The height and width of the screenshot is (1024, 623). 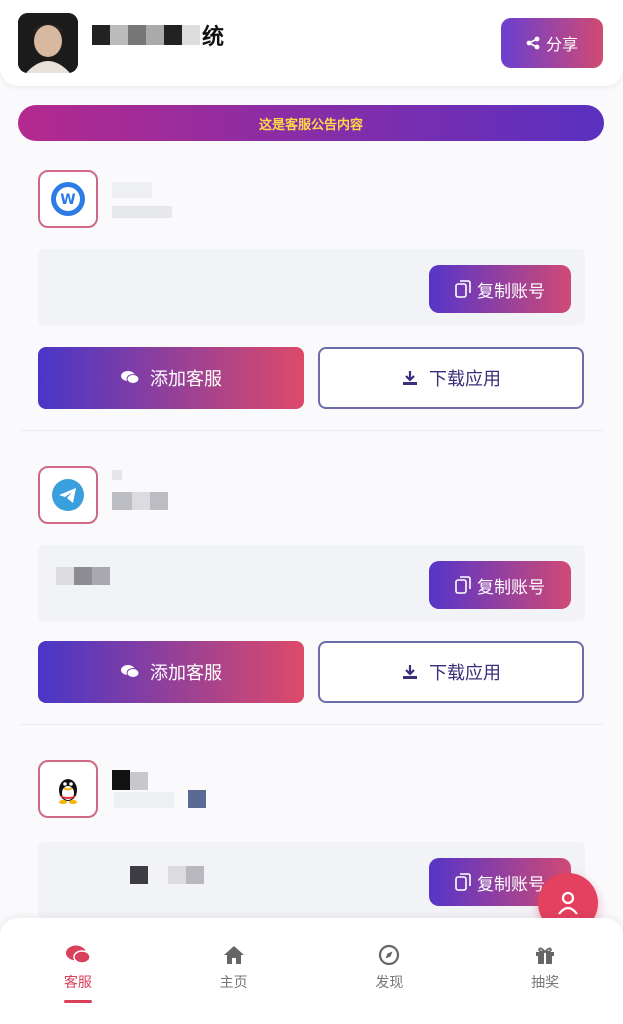 What do you see at coordinates (533, 43) in the screenshot?
I see `share-icon` at bounding box center [533, 43].